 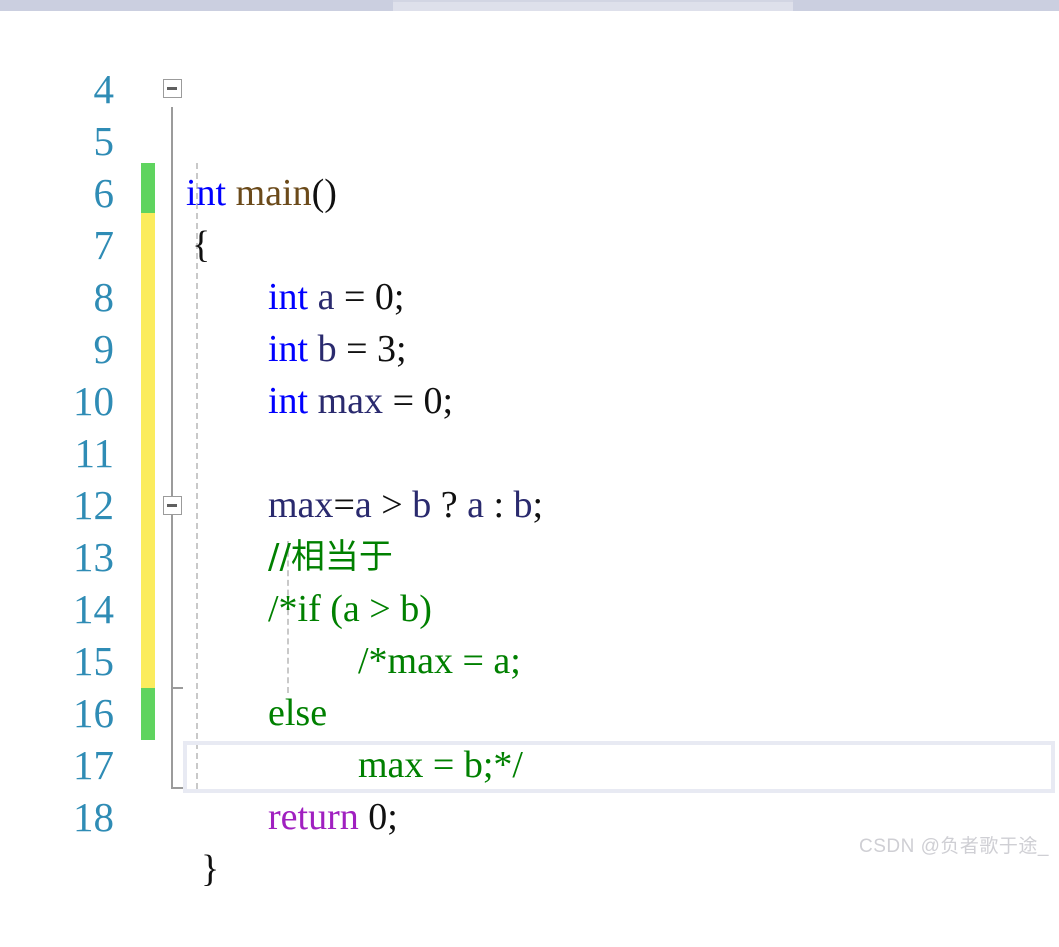 What do you see at coordinates (529, 373) in the screenshot?
I see `code-line-10: 10` at bounding box center [529, 373].